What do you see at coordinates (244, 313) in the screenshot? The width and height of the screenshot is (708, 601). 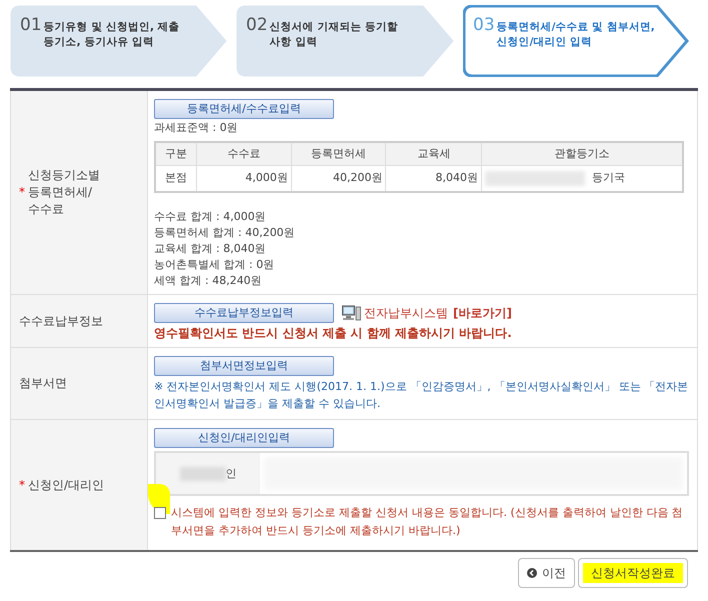 I see `input-button: 수수료납부정보입력` at bounding box center [244, 313].